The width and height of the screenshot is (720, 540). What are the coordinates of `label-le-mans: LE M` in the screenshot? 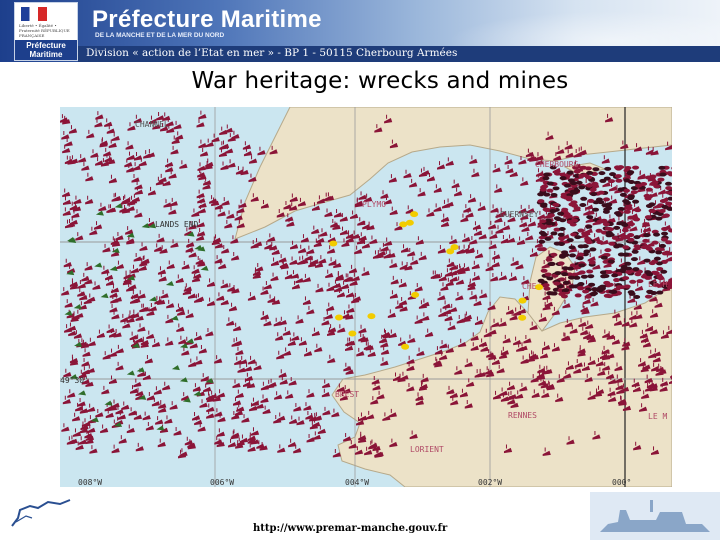 It's located at (657, 416).